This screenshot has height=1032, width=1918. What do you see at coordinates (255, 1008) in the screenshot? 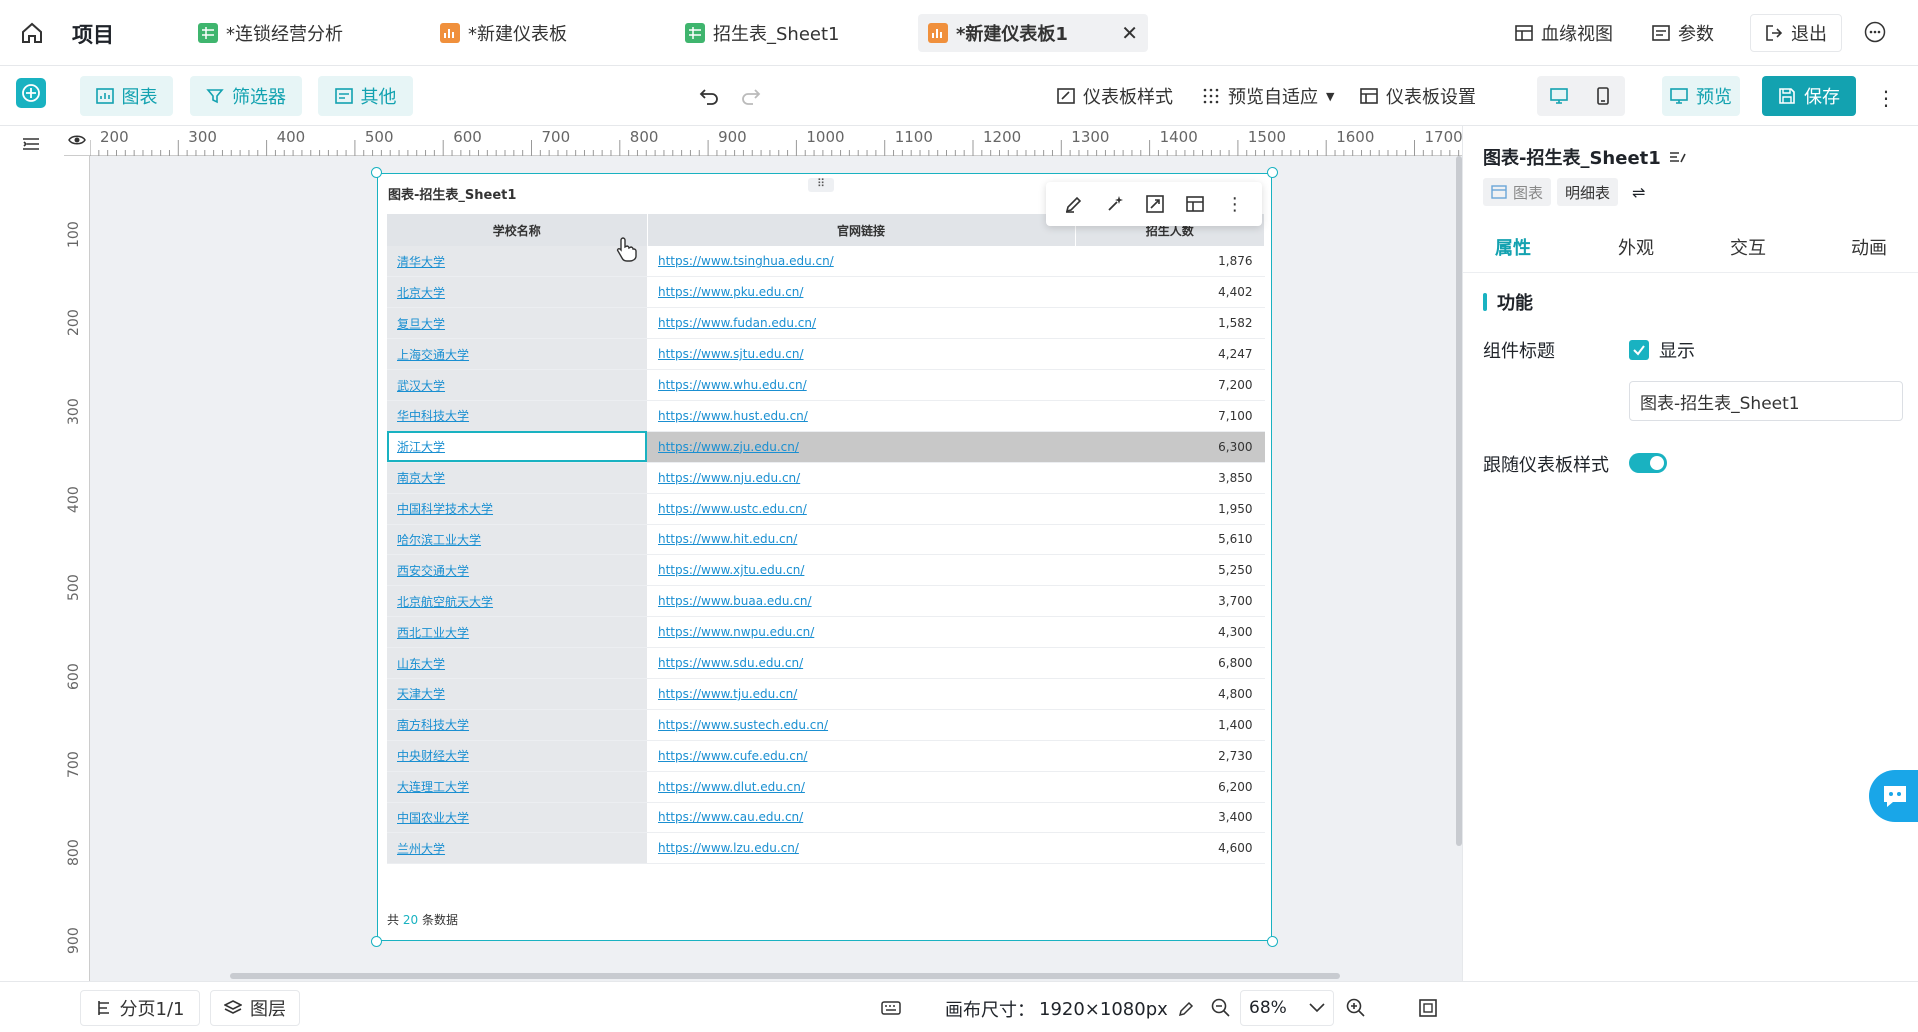
I see `layers-button: 图层` at bounding box center [255, 1008].